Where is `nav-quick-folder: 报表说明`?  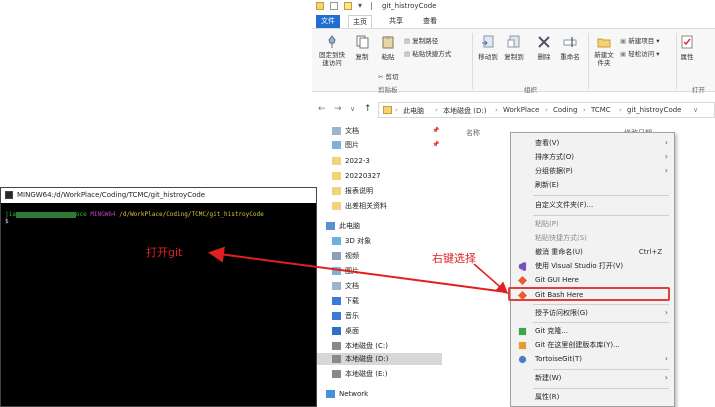
nav-quick-folder: 报表说明 is located at coordinates (387, 191).